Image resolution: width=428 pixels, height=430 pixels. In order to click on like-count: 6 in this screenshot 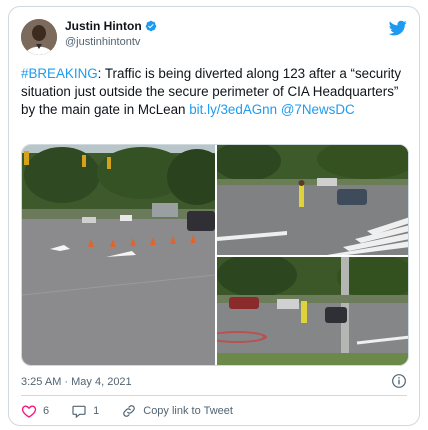, I will do `click(46, 411)`.